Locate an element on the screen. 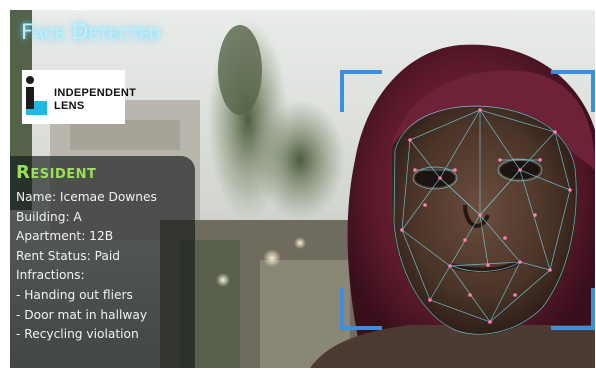 The height and width of the screenshot is (369, 596). infraction-item: - Door mat in hallway is located at coordinates (82, 314).